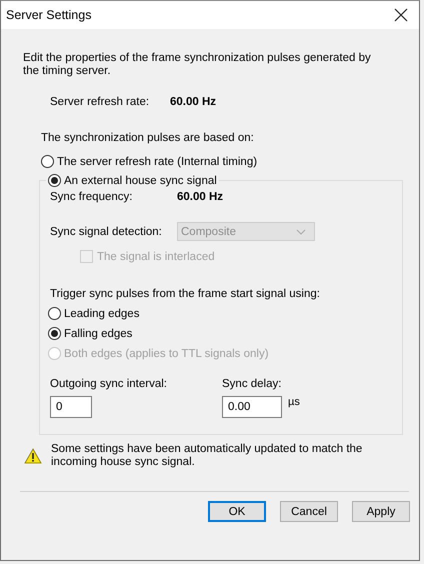  What do you see at coordinates (109, 384) in the screenshot?
I see `interval-label: Outgoing sync interval:` at bounding box center [109, 384].